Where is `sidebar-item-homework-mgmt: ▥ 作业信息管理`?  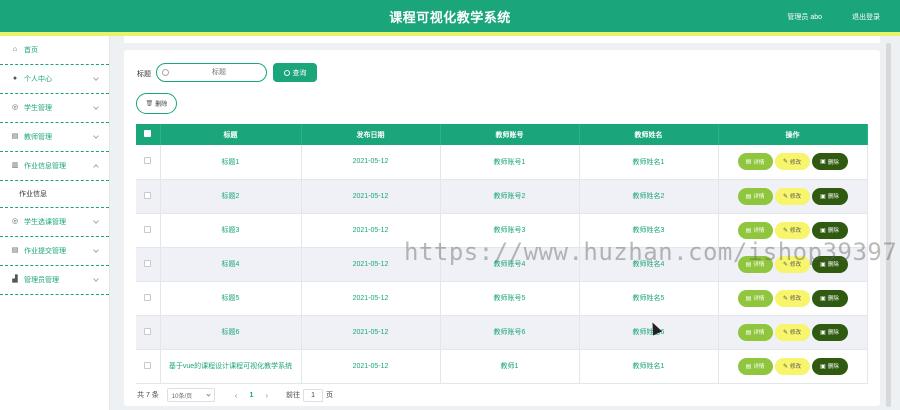 sidebar-item-homework-mgmt: ▥ 作业信息管理 is located at coordinates (54, 166).